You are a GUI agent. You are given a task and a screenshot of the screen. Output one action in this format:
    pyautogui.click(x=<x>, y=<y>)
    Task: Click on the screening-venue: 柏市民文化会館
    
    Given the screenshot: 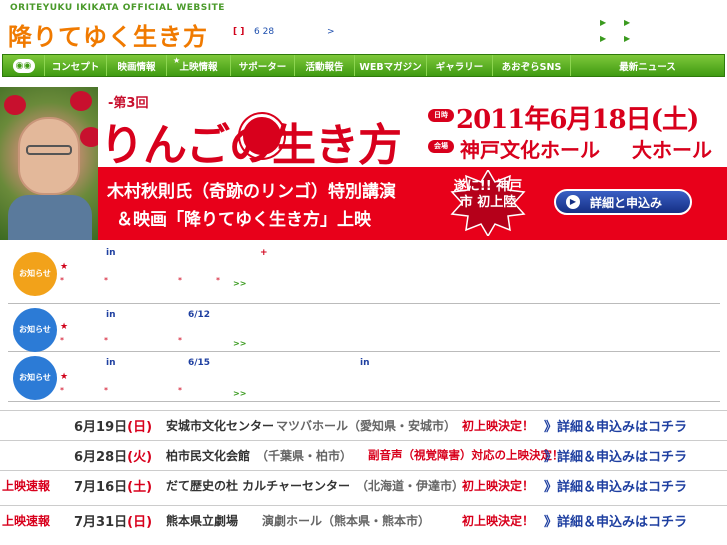 What is the action you would take?
    pyautogui.click(x=208, y=455)
    